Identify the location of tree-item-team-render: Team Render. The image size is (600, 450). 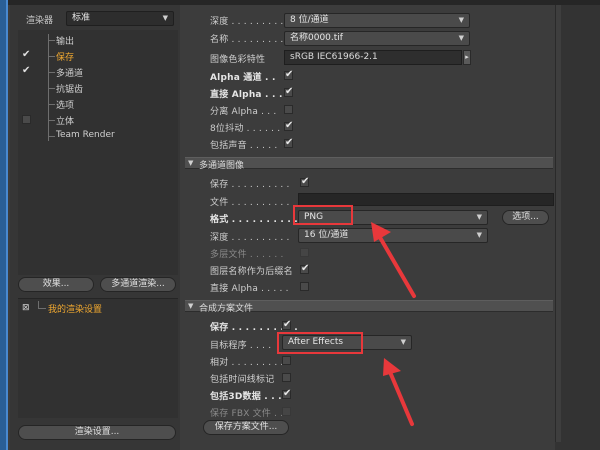
(98, 136).